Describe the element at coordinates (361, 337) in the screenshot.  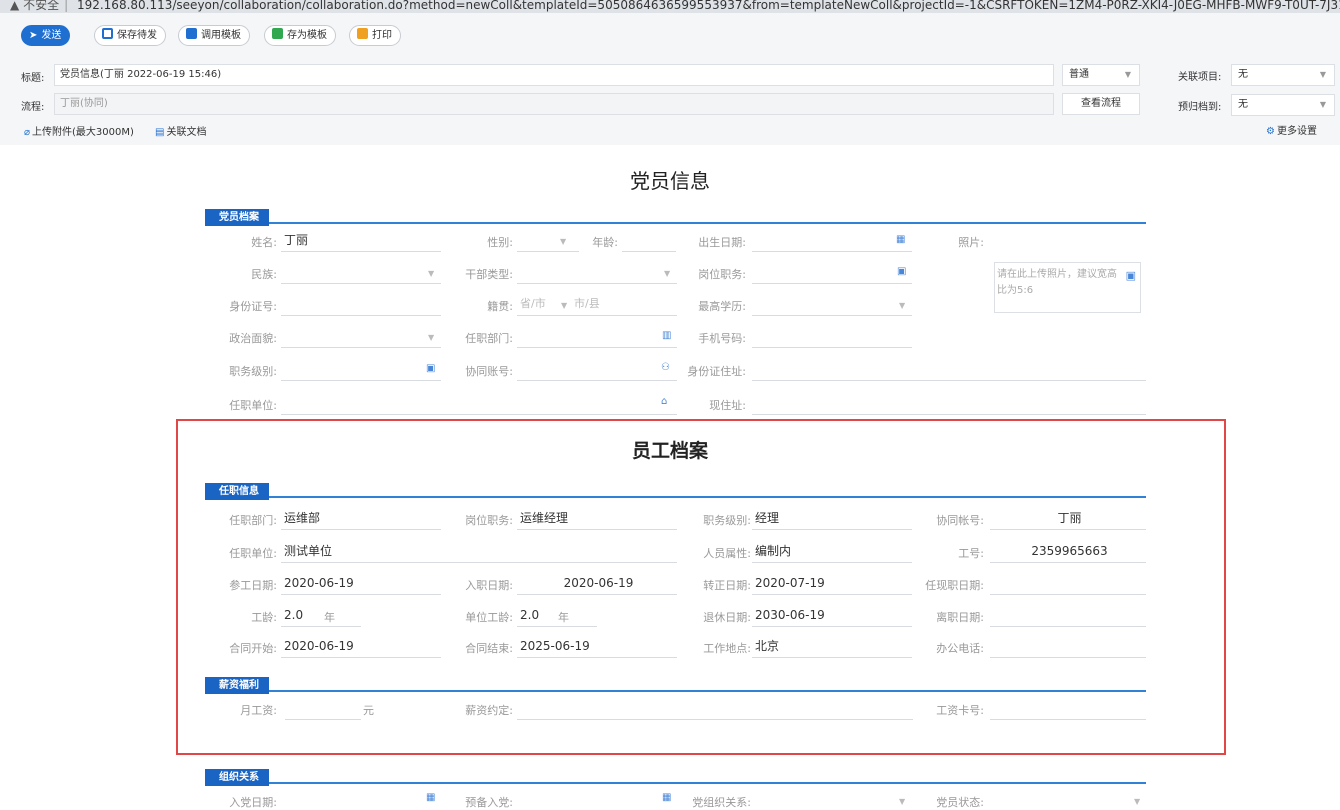
I see `political-status-select` at that location.